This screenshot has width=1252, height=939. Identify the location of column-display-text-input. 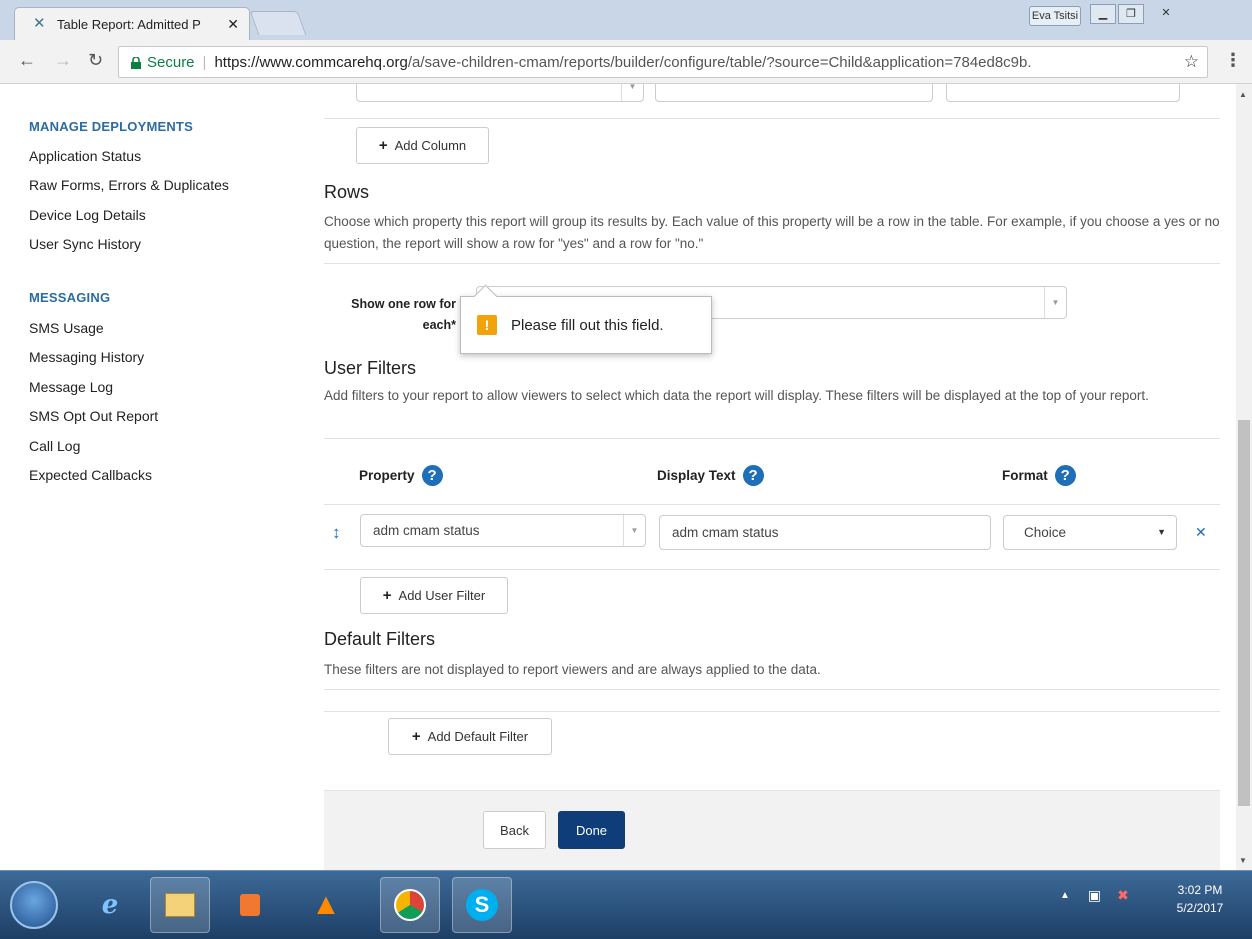
(794, 93).